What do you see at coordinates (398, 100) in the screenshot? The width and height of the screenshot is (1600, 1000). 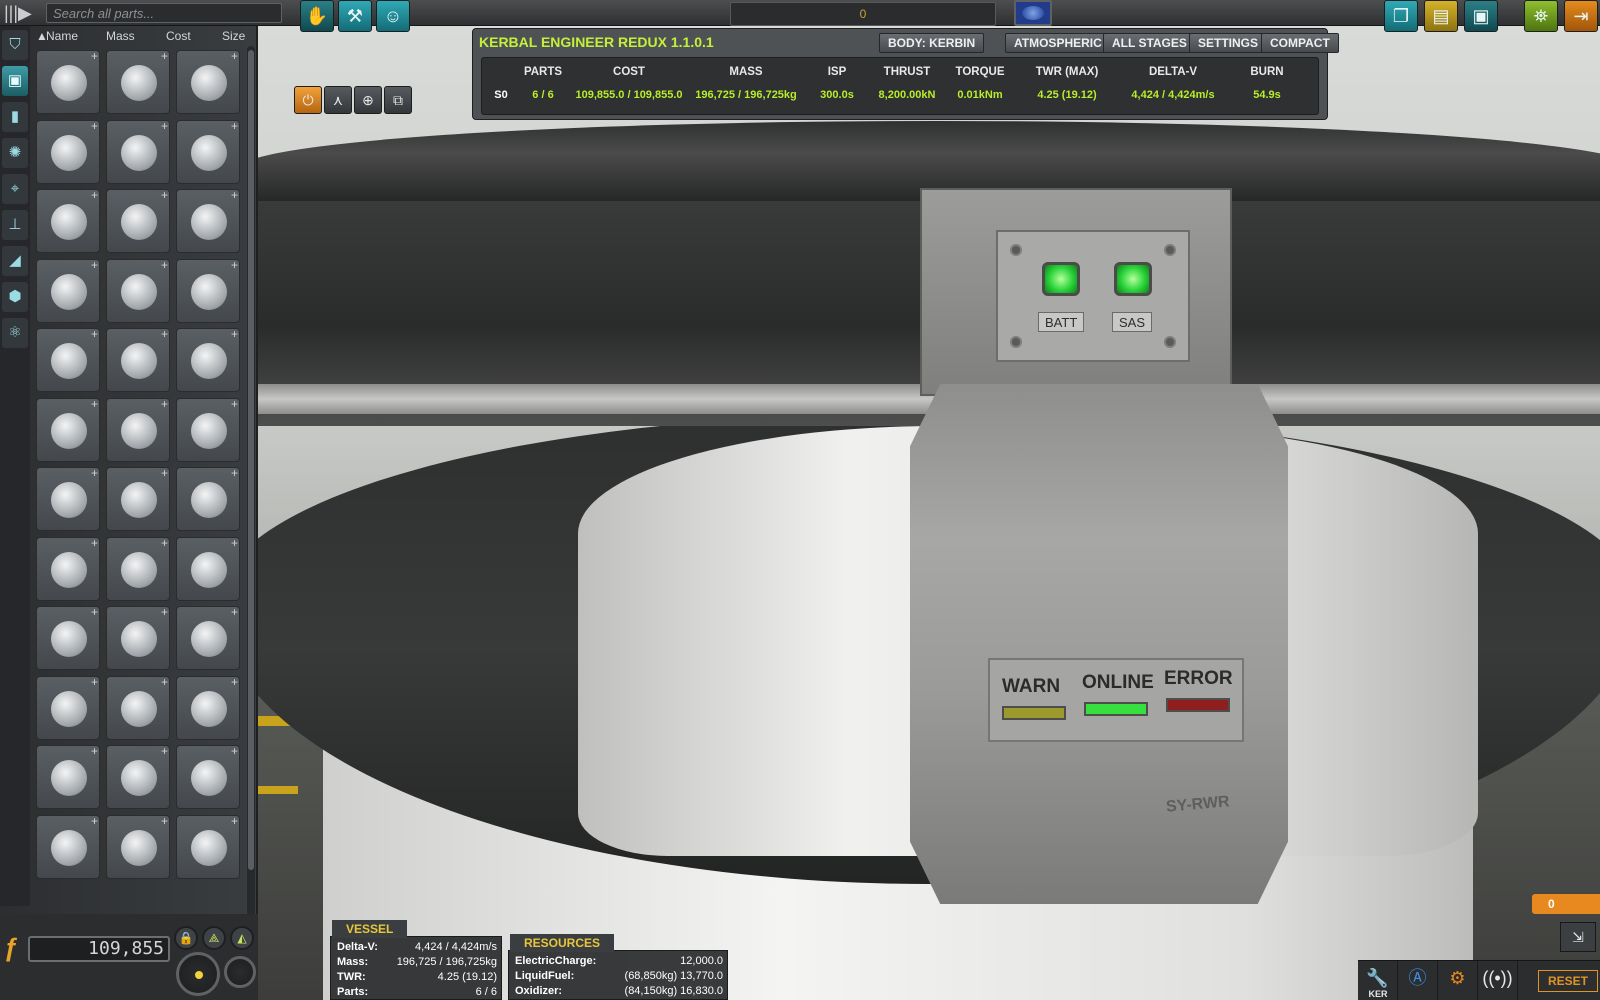 I see `symmetry-button: ⧉` at bounding box center [398, 100].